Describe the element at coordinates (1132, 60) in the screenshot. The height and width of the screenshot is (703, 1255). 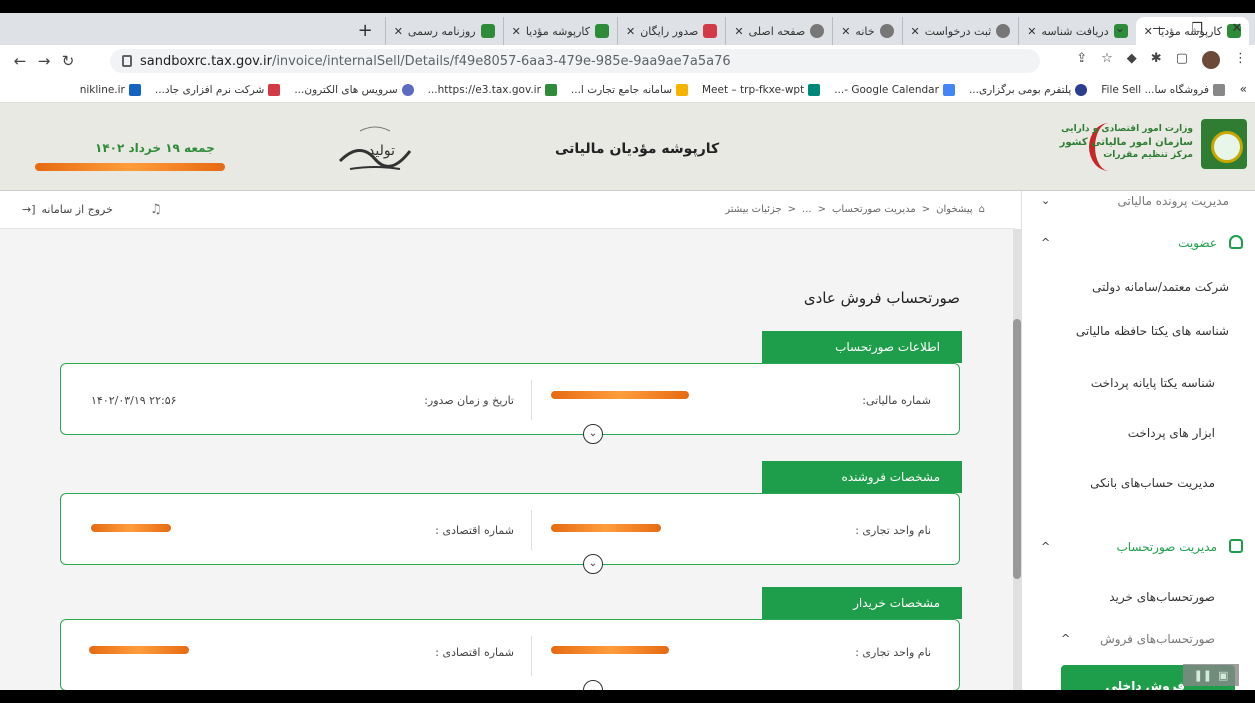
I see `extension-icon: ◆` at that location.